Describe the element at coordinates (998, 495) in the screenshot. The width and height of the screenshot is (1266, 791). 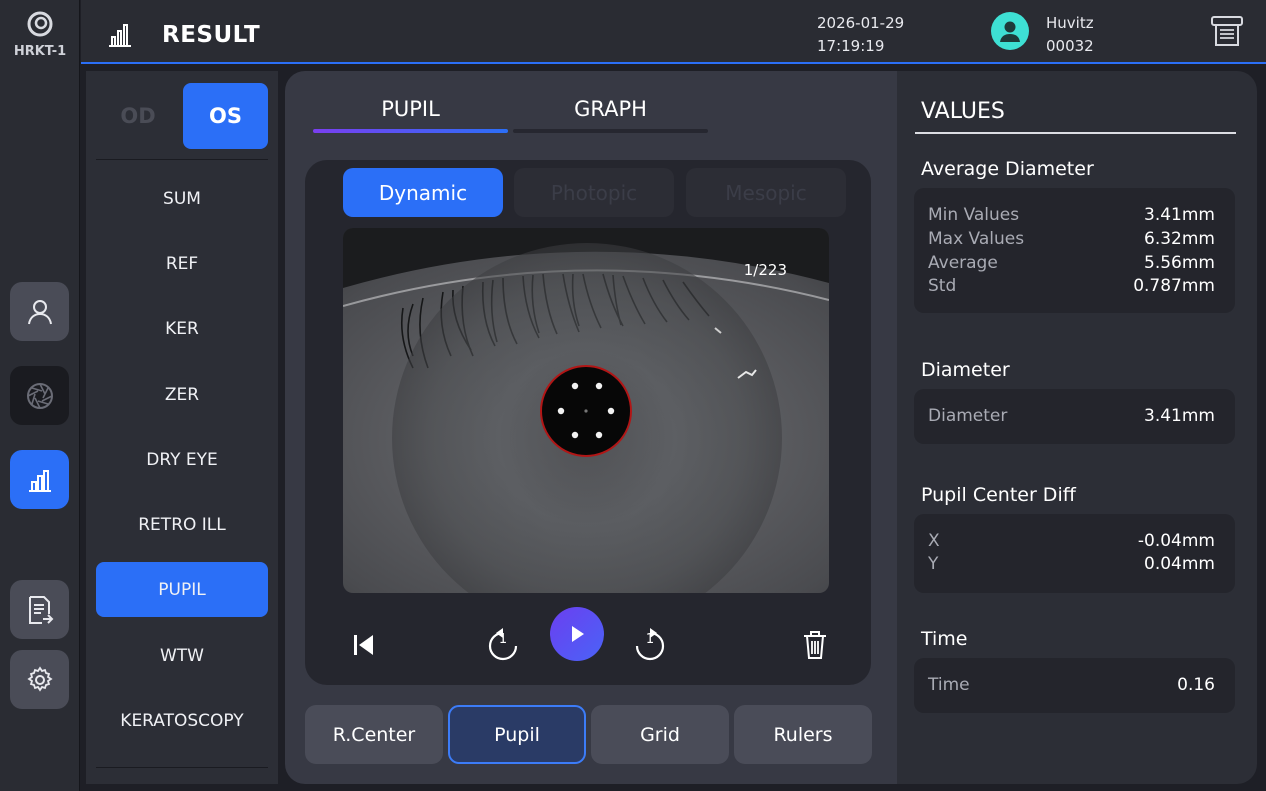
I see `pupil-center-diff-title: Pupil Center Diff` at that location.